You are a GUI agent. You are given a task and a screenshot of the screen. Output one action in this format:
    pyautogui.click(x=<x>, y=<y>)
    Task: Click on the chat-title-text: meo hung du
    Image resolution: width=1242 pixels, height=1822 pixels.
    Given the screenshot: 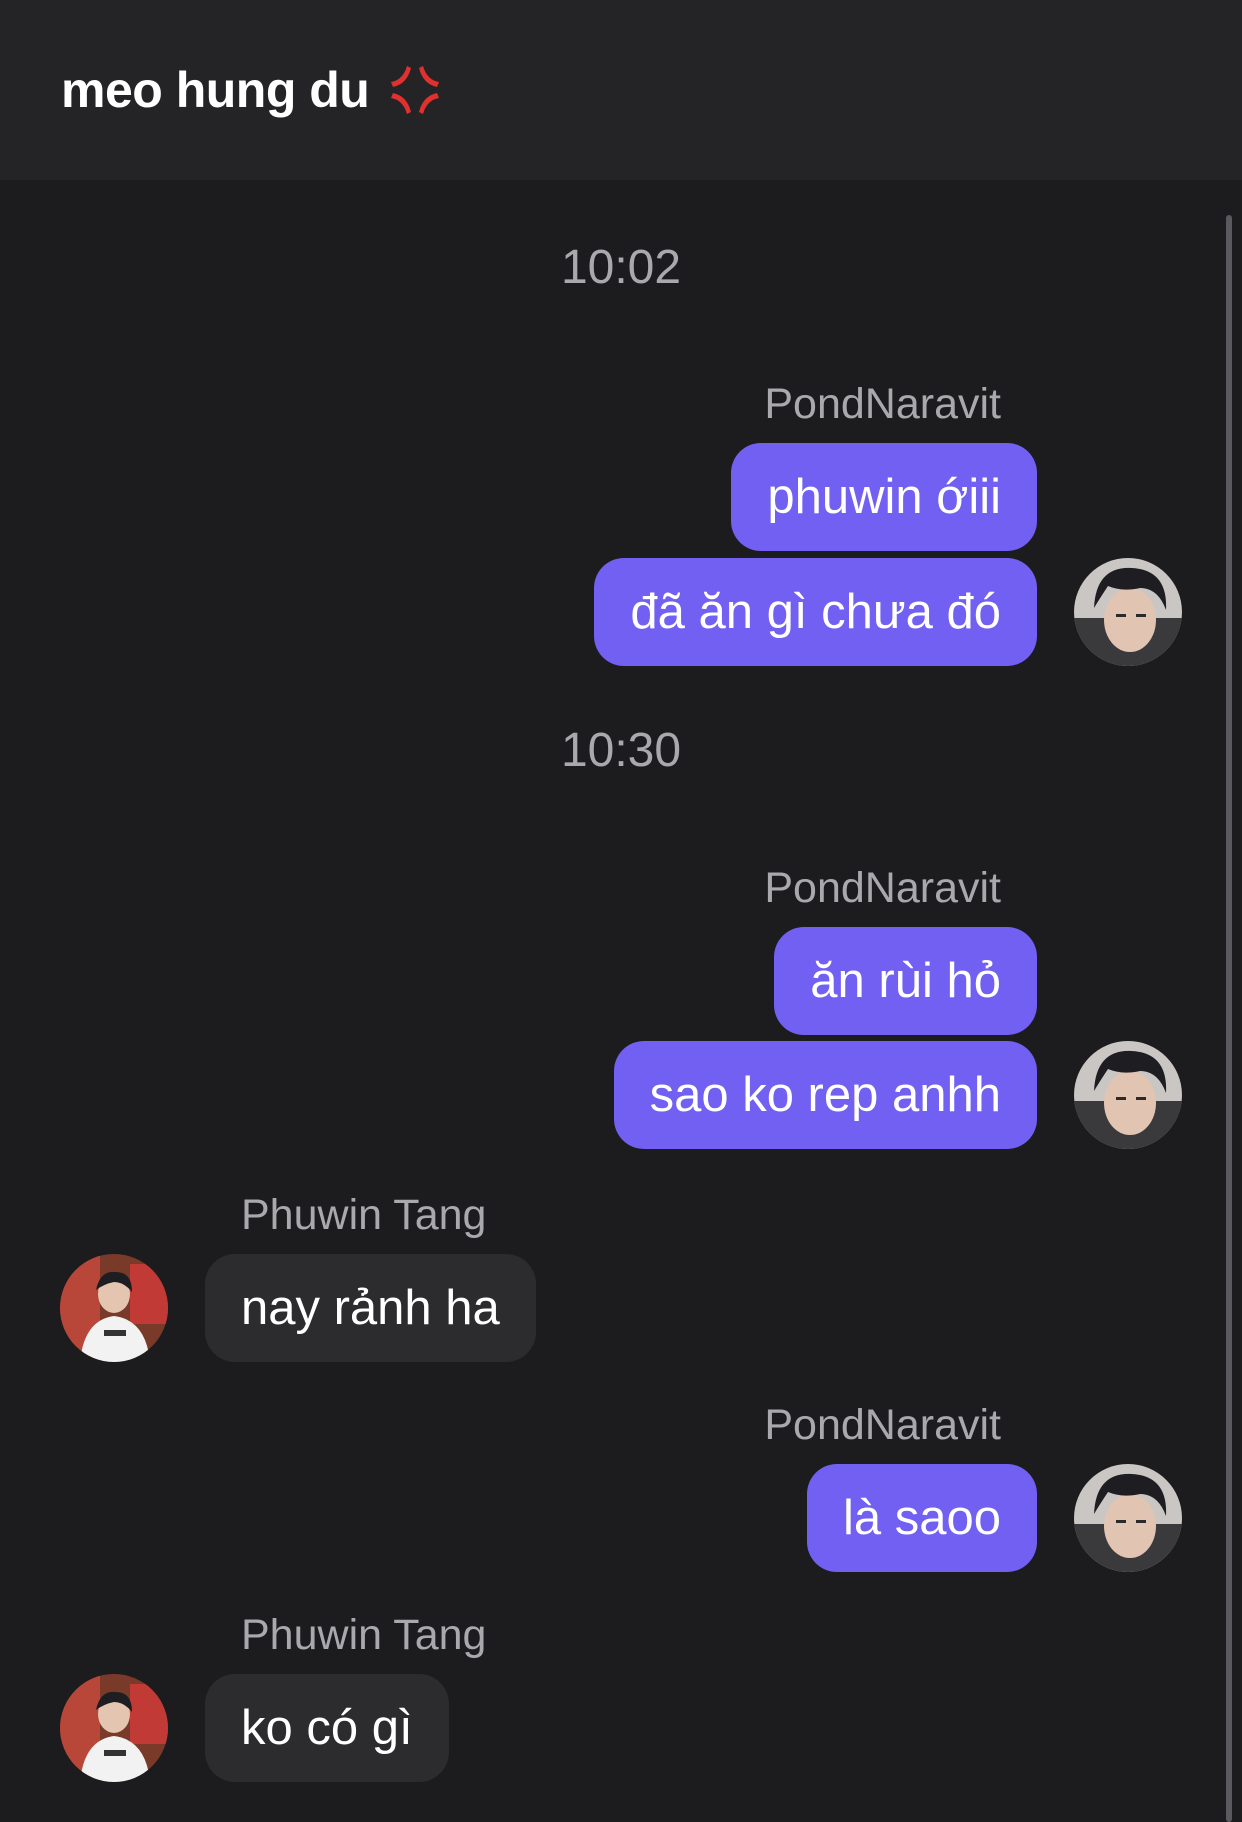 What is the action you would take?
    pyautogui.click(x=215, y=90)
    